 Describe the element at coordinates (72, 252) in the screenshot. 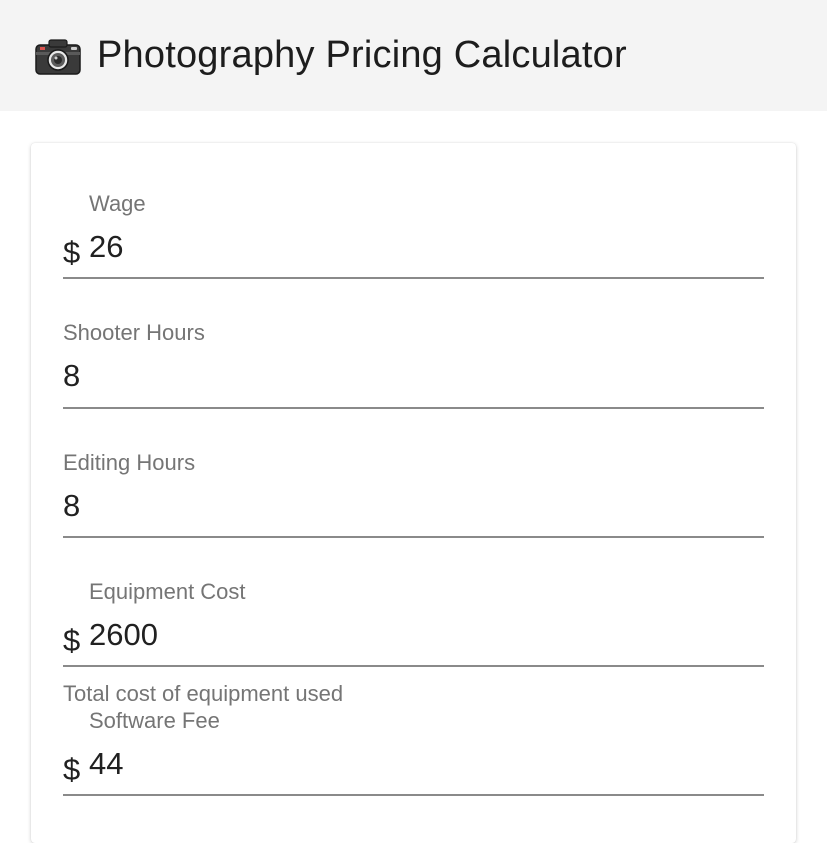

I see `wage-prefix: $` at that location.